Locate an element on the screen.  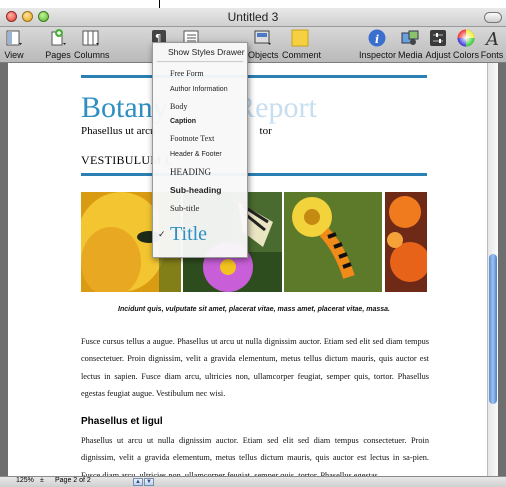
vertical-scrollbar is located at coordinates (492, 269).